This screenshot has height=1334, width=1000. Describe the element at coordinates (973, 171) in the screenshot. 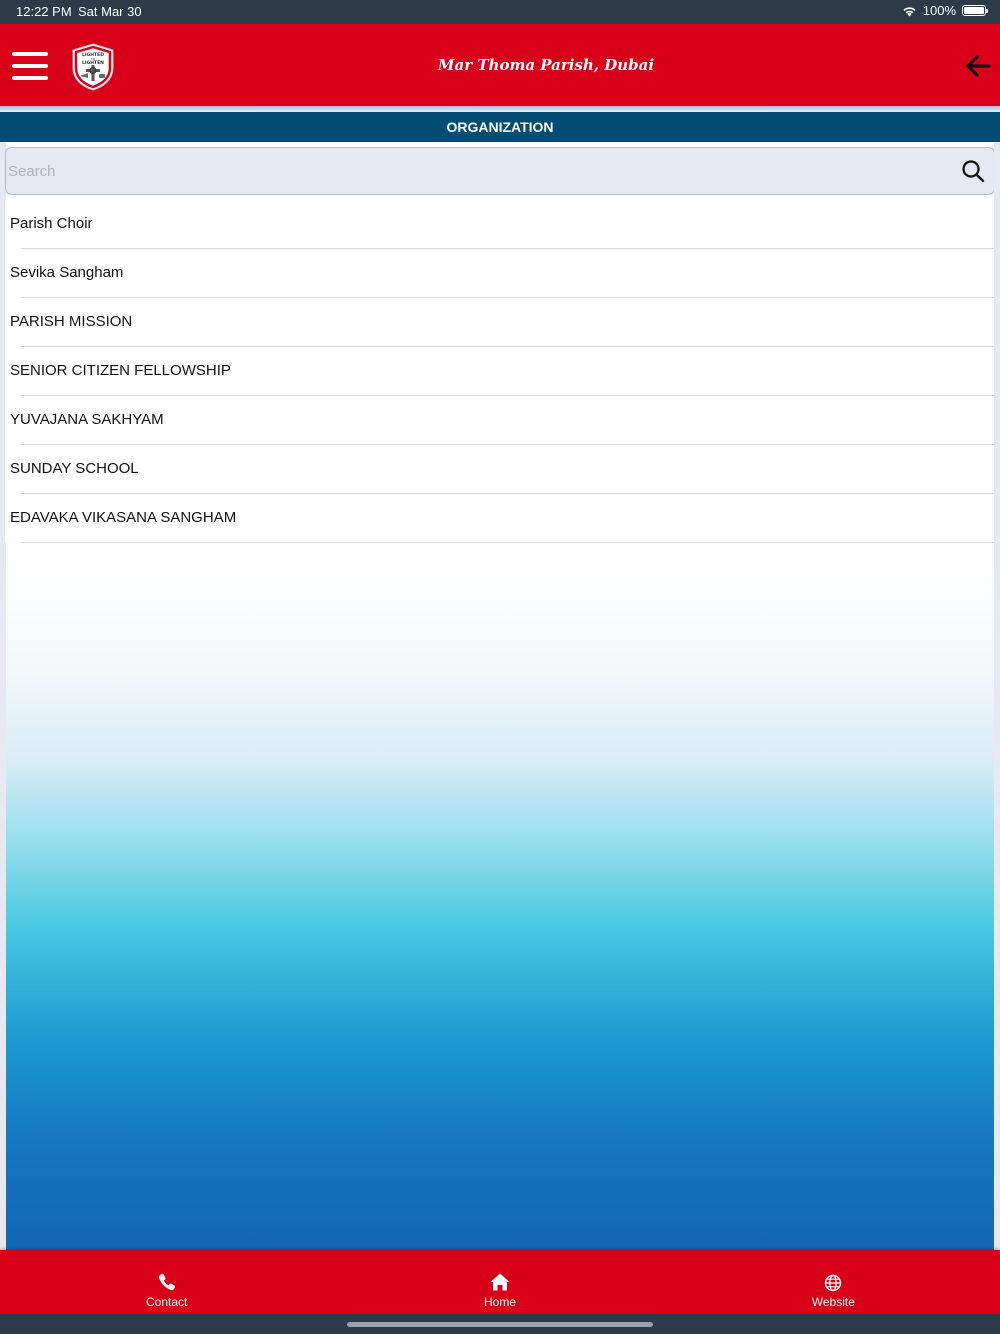

I see `search-icon` at that location.